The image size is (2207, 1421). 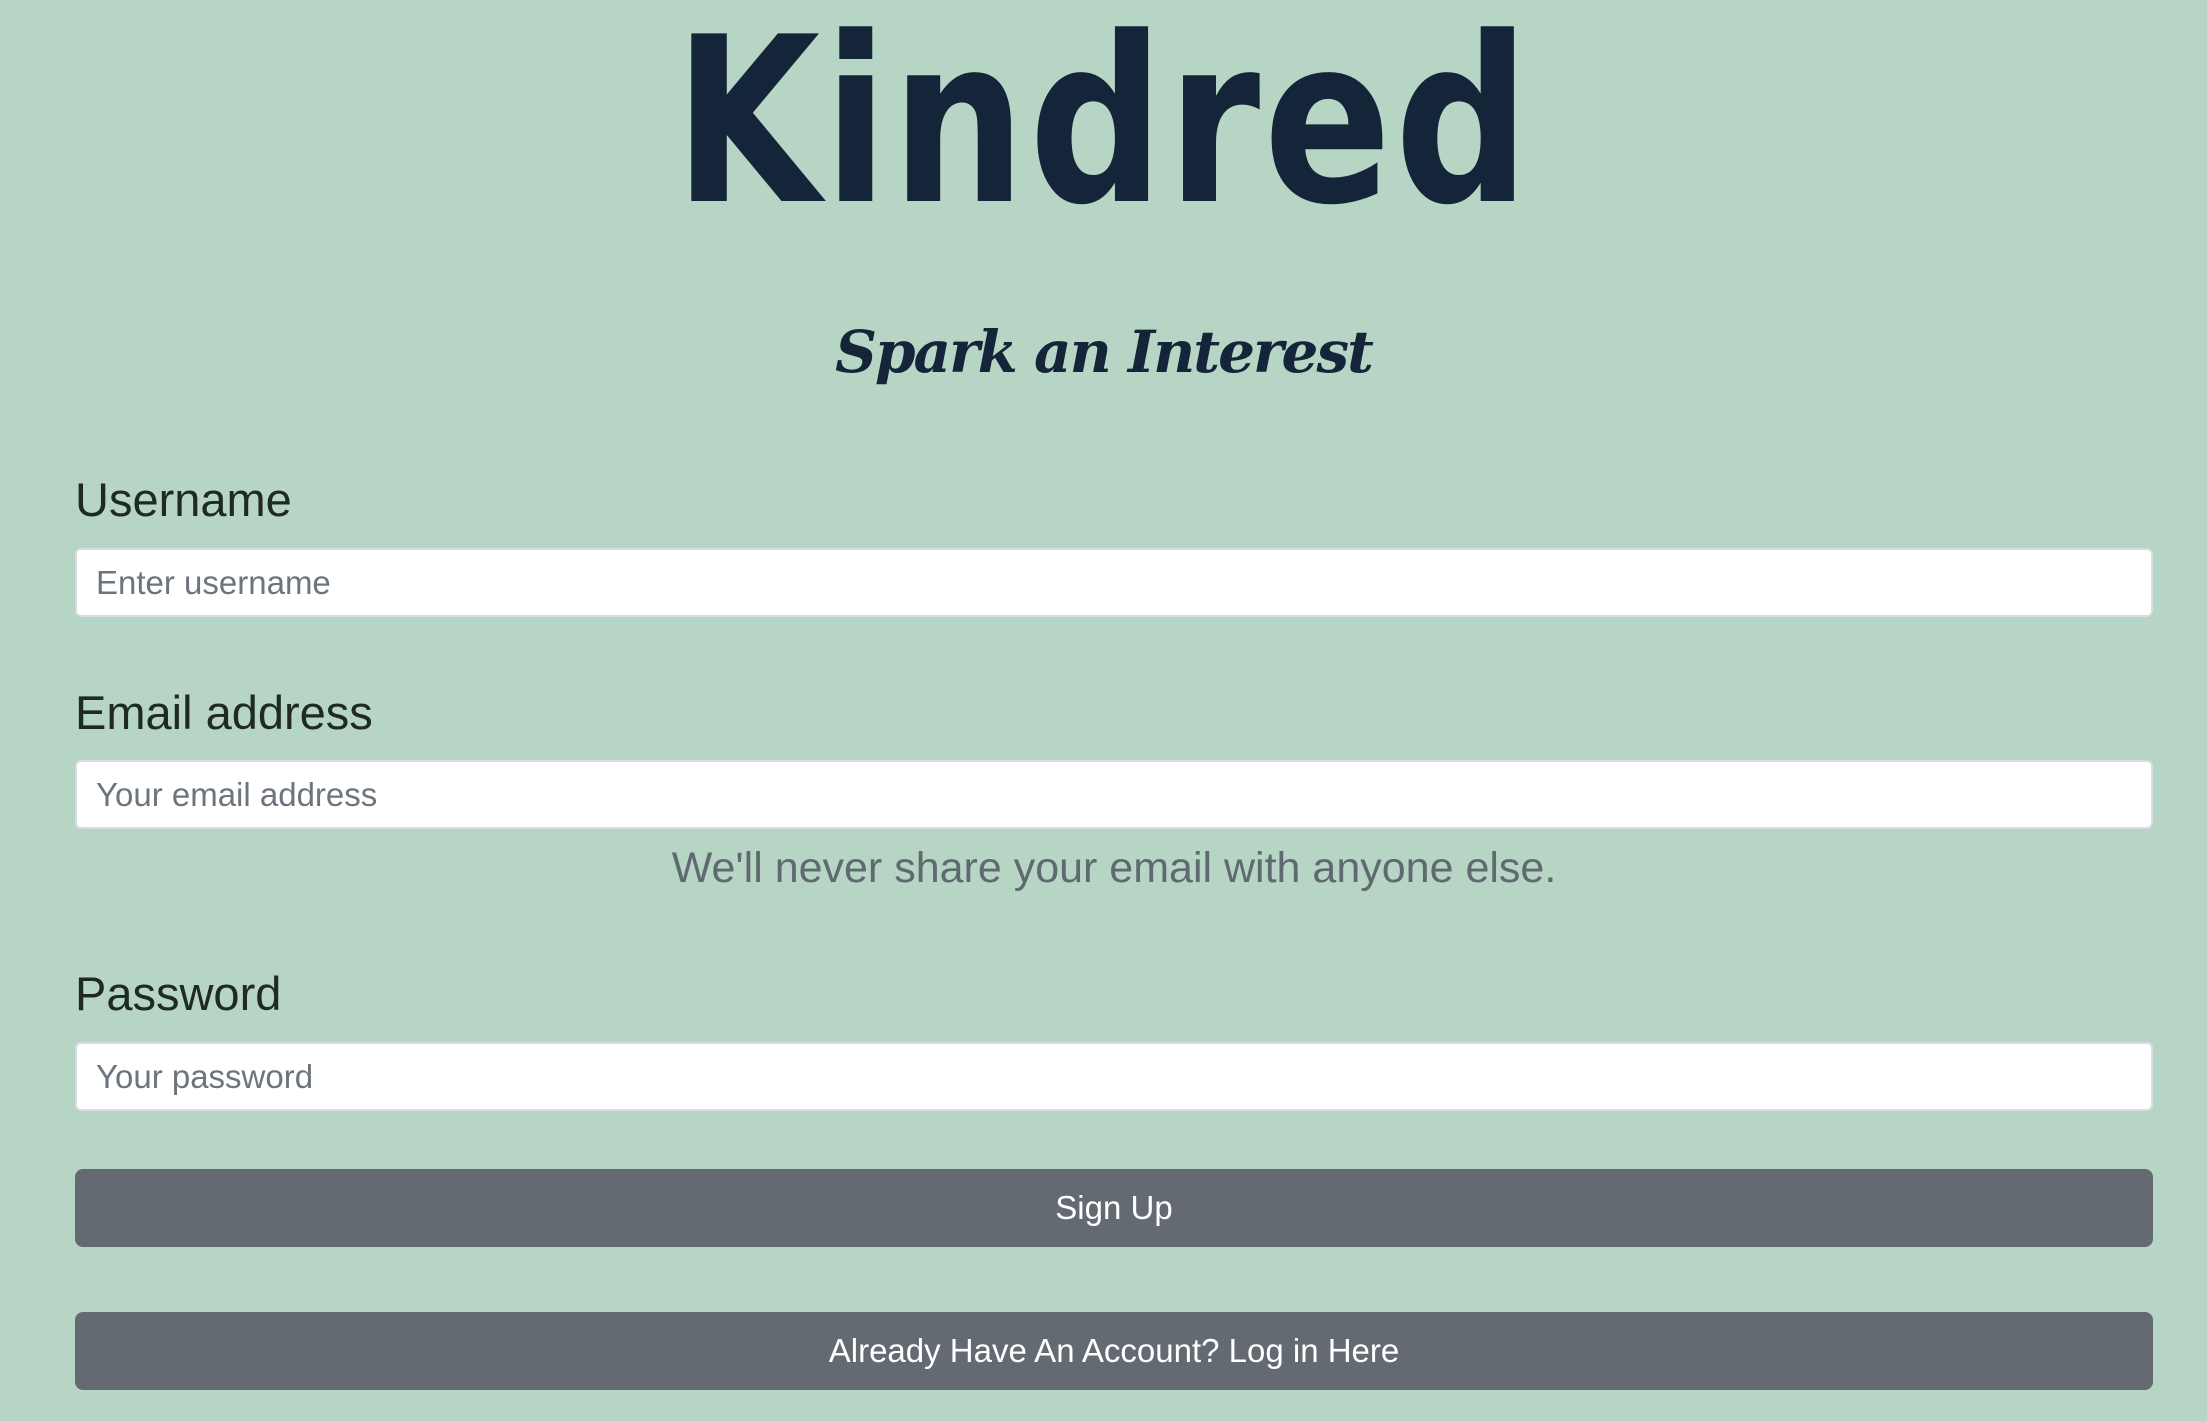 What do you see at coordinates (224, 712) in the screenshot?
I see `email-label: Email address` at bounding box center [224, 712].